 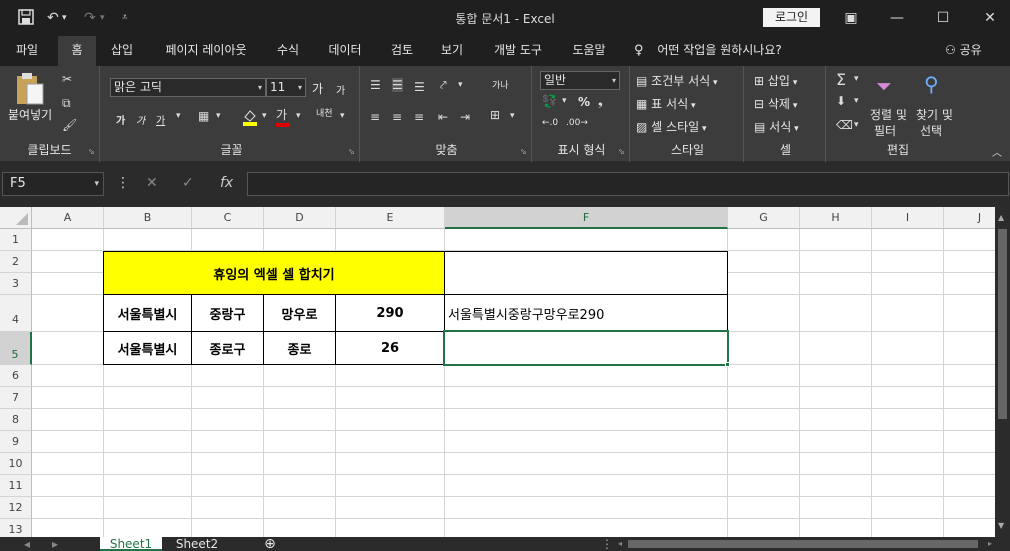 What do you see at coordinates (931, 84) in the screenshot?
I see `find-select-icon: ⚲` at bounding box center [931, 84].